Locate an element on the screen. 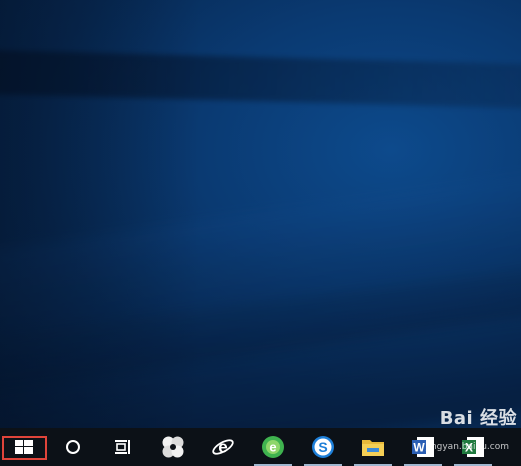  cortana-circle-icon is located at coordinates (73, 447).